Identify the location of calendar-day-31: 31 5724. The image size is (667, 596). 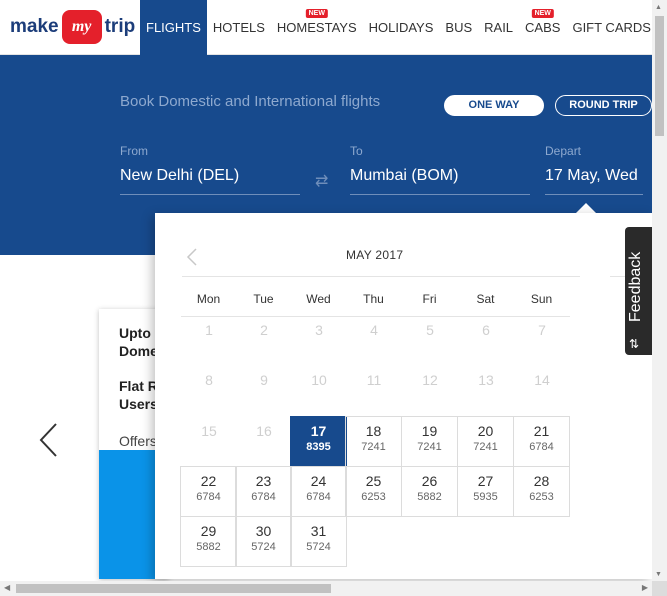
(318, 541).